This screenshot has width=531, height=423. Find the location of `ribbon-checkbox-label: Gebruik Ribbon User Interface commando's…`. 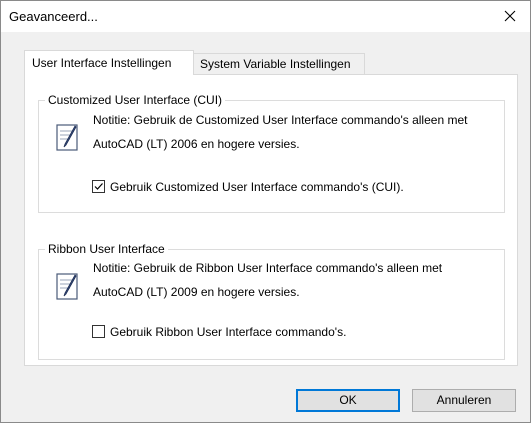

ribbon-checkbox-label: Gebruik Ribbon User Interface commando's… is located at coordinates (228, 332).